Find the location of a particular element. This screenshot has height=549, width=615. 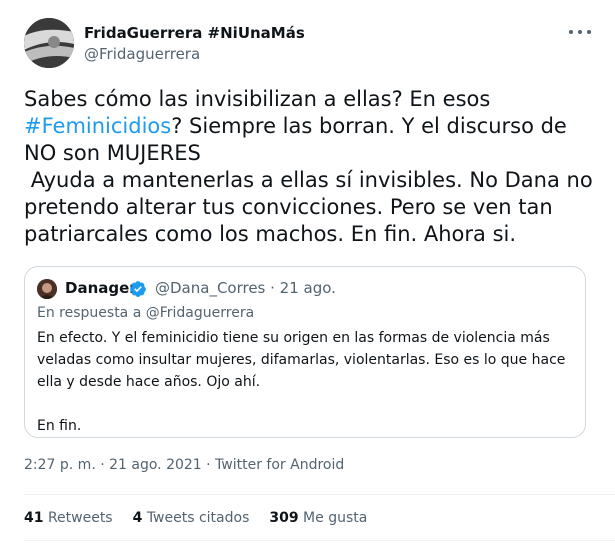

quote-tweets-stat: 4 Tweets citados is located at coordinates (191, 518).